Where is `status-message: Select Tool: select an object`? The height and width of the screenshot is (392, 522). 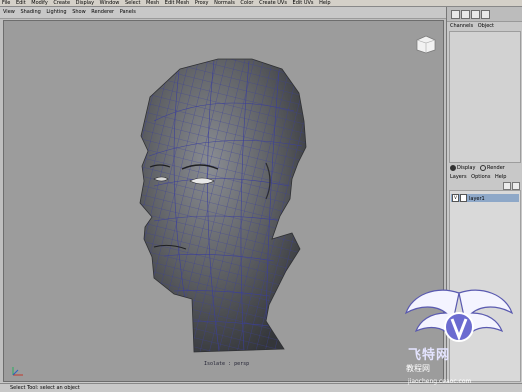 status-message: Select Tool: select an object is located at coordinates (45, 388).